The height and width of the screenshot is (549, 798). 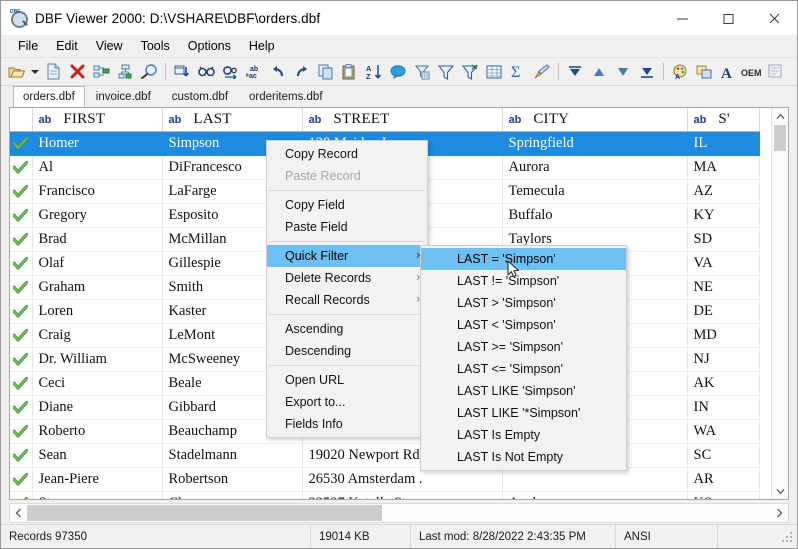 What do you see at coordinates (347, 351) in the screenshot?
I see `menu-item-descending: Descending` at bounding box center [347, 351].